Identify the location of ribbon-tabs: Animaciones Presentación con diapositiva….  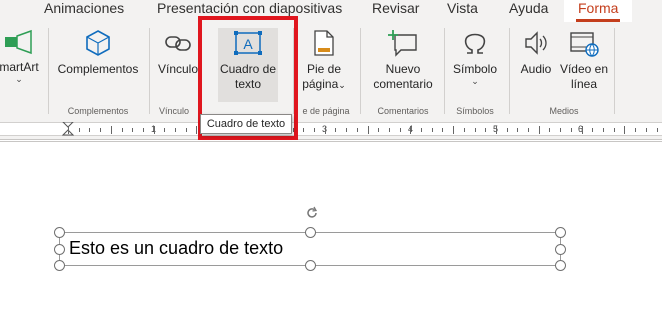
(331, 11).